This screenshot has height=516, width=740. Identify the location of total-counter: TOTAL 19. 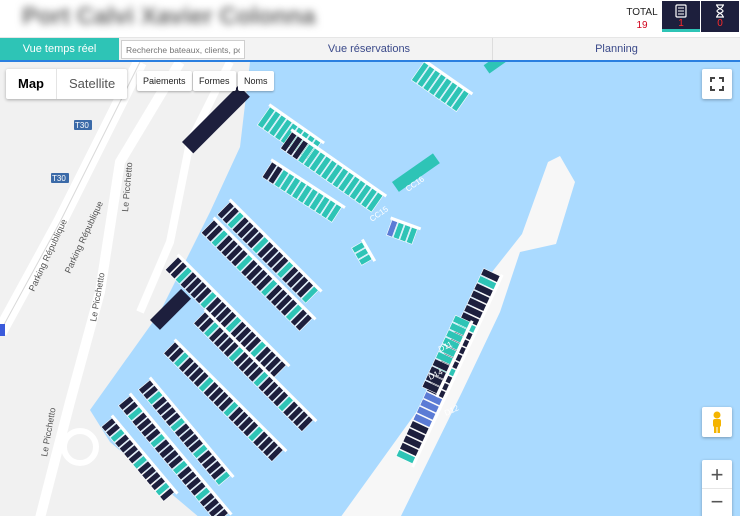
(642, 19).